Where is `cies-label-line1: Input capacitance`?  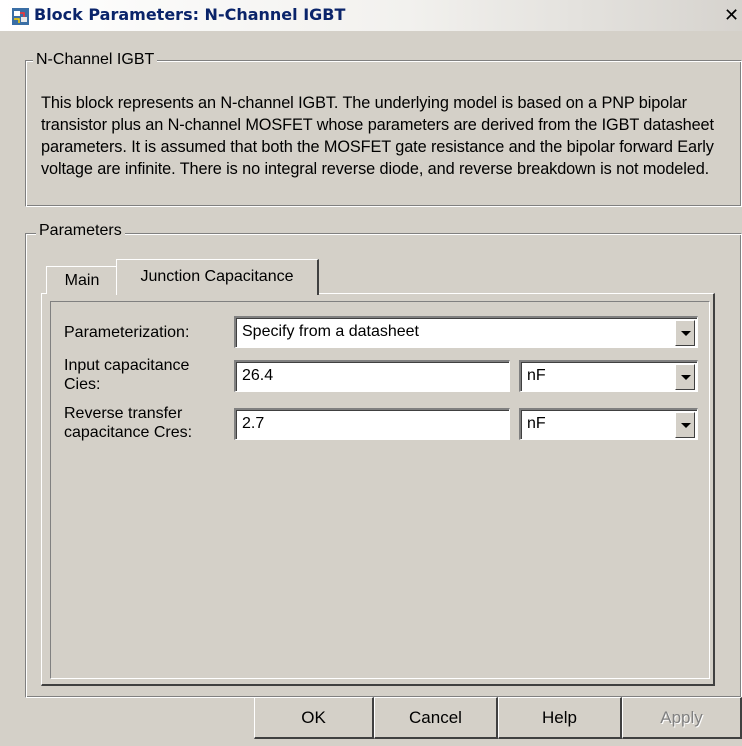 cies-label-line1: Input capacitance is located at coordinates (127, 365).